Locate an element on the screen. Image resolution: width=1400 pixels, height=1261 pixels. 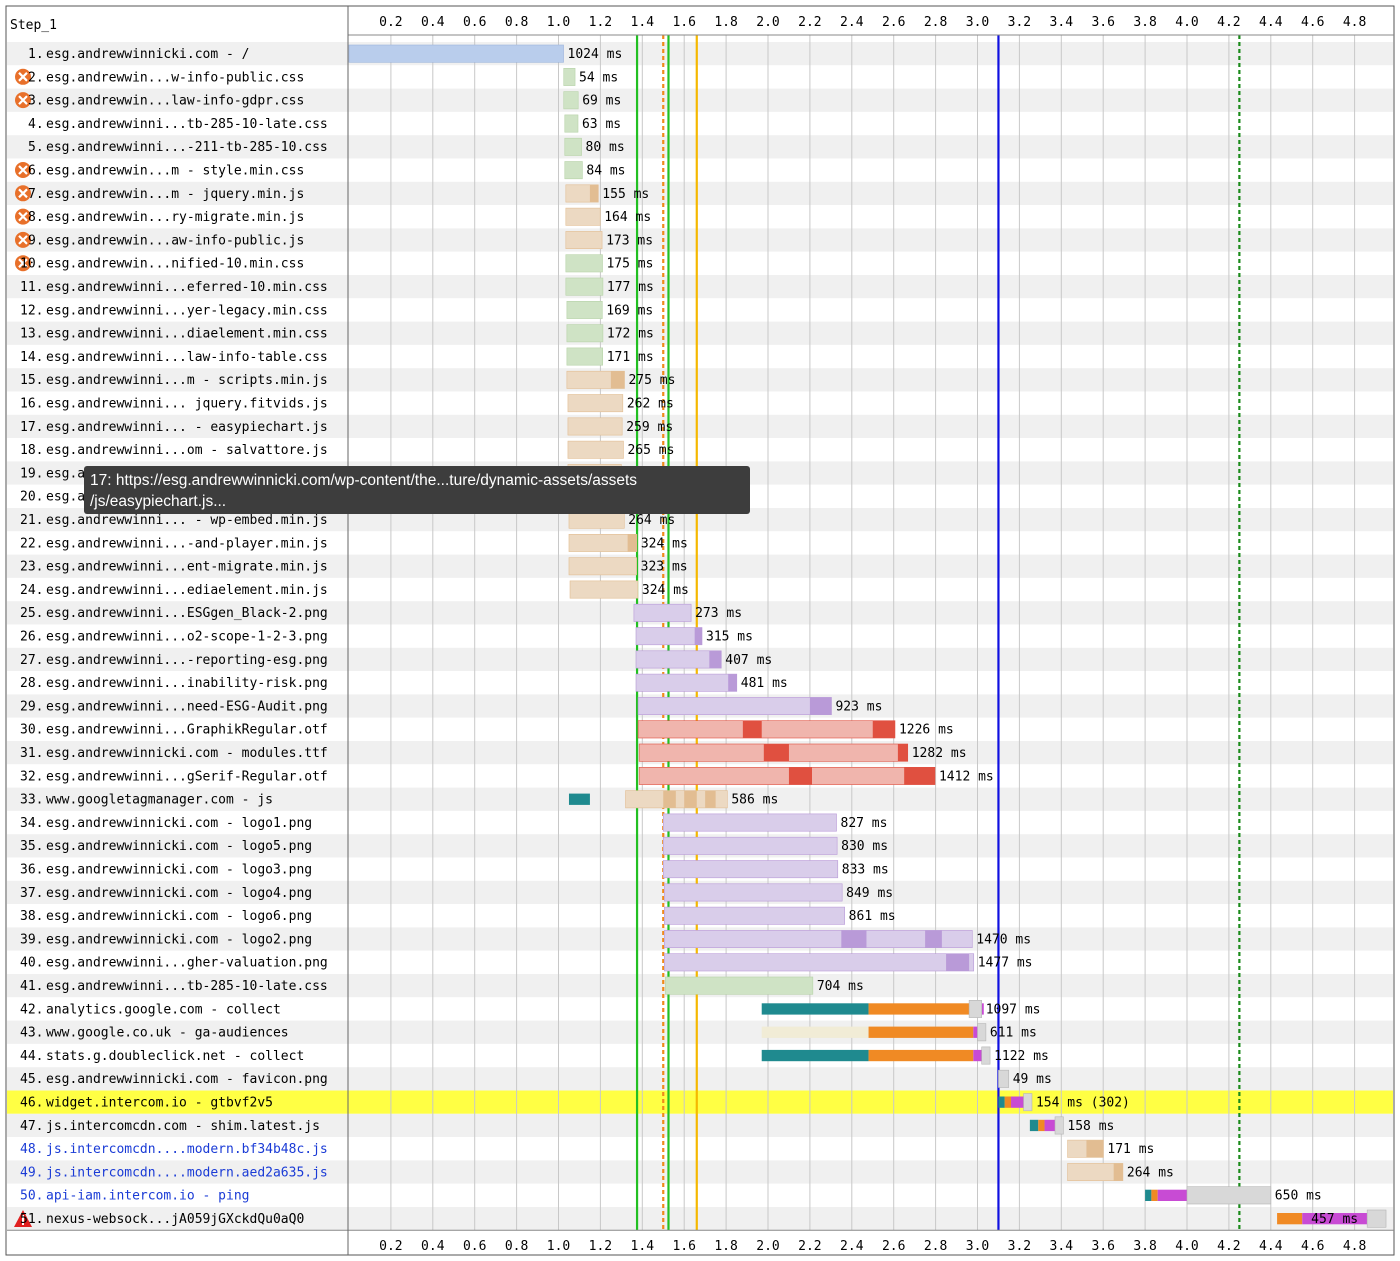
request-label: esg.andrewwin...m - style.min.css is located at coordinates (175, 171).